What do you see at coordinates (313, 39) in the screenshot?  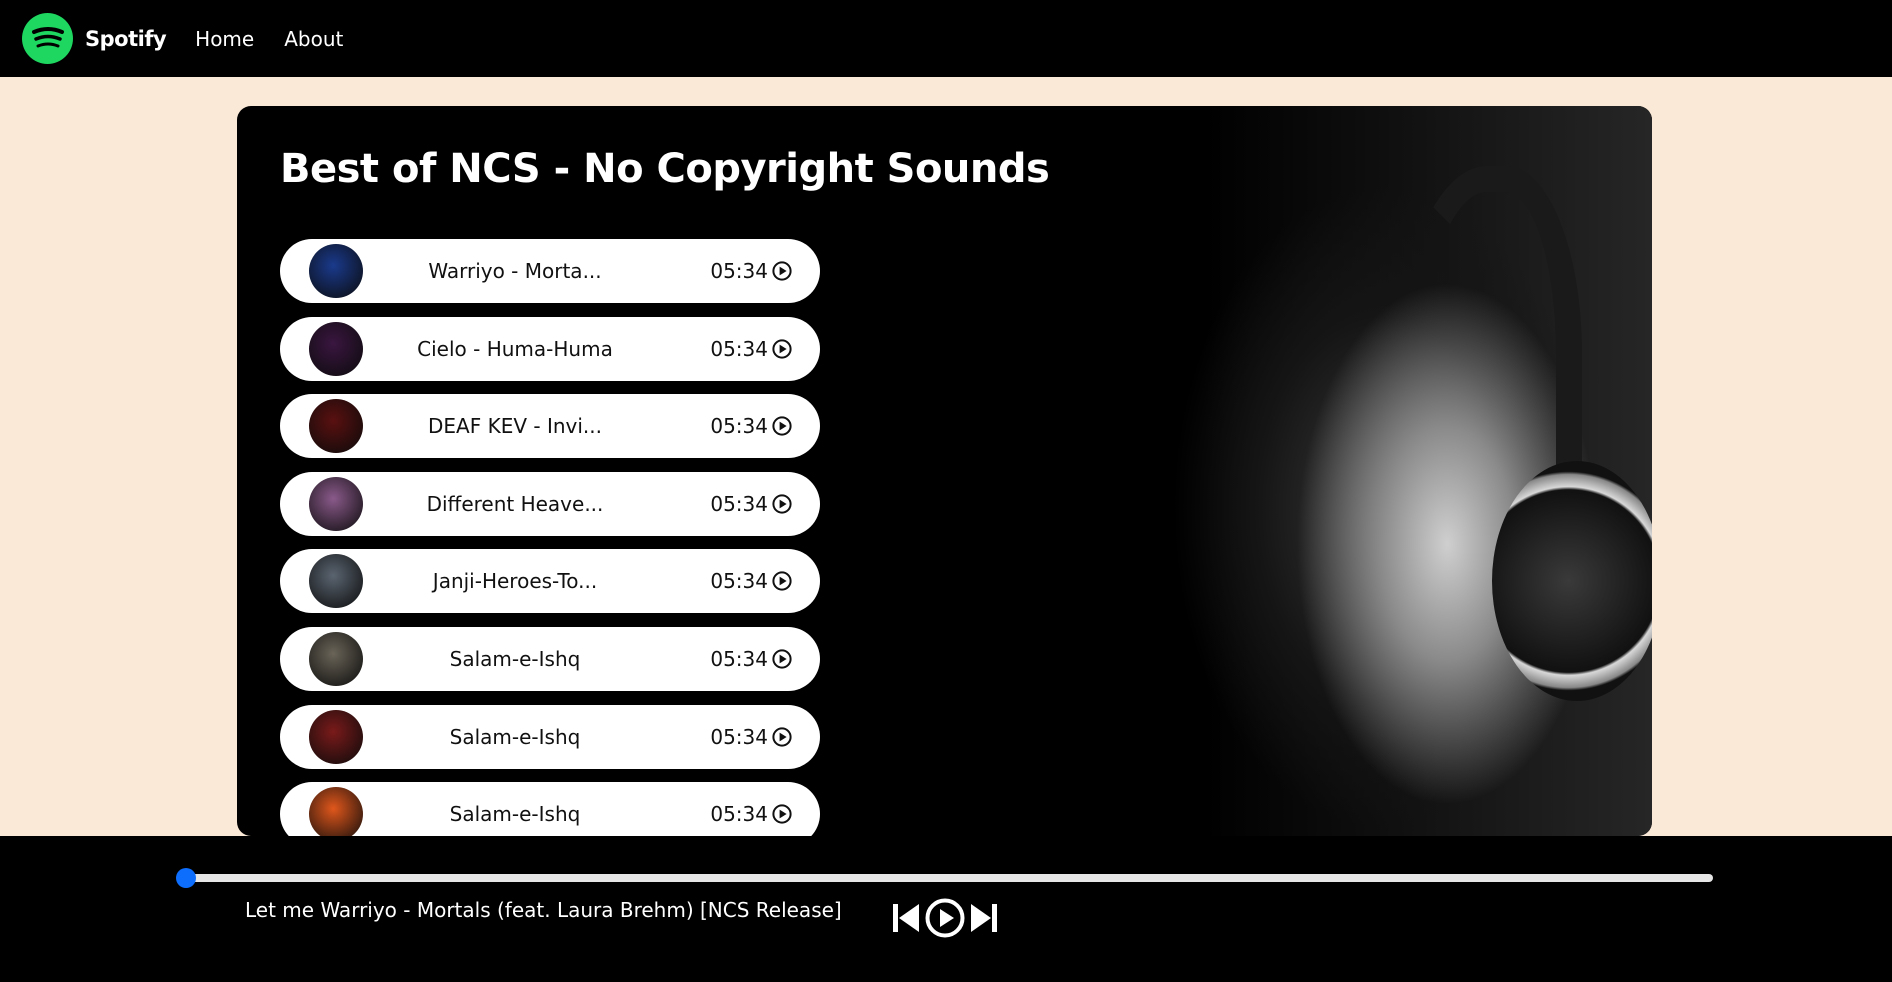 I see `nav-link-about: About` at bounding box center [313, 39].